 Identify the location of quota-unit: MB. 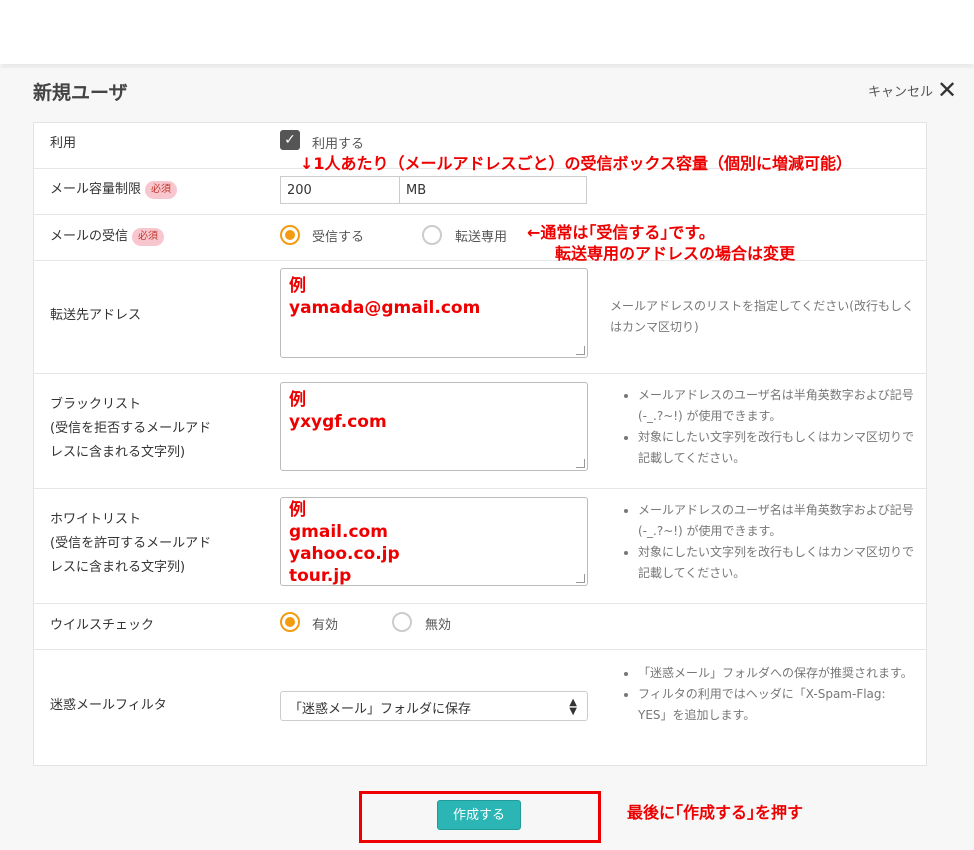
(493, 190).